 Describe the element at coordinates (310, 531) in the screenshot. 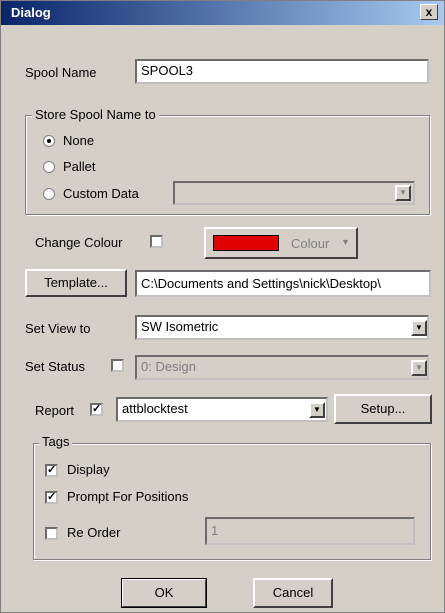

I see `reorder-input: 1` at that location.